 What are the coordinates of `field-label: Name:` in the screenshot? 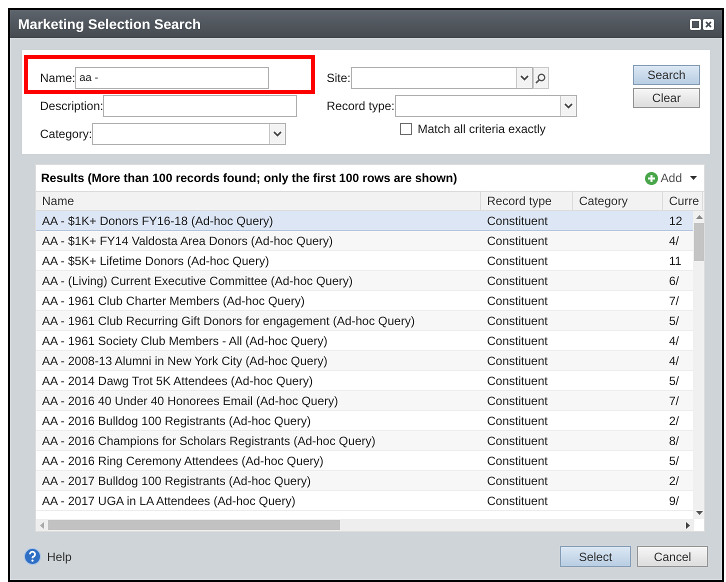 It's located at (58, 78).